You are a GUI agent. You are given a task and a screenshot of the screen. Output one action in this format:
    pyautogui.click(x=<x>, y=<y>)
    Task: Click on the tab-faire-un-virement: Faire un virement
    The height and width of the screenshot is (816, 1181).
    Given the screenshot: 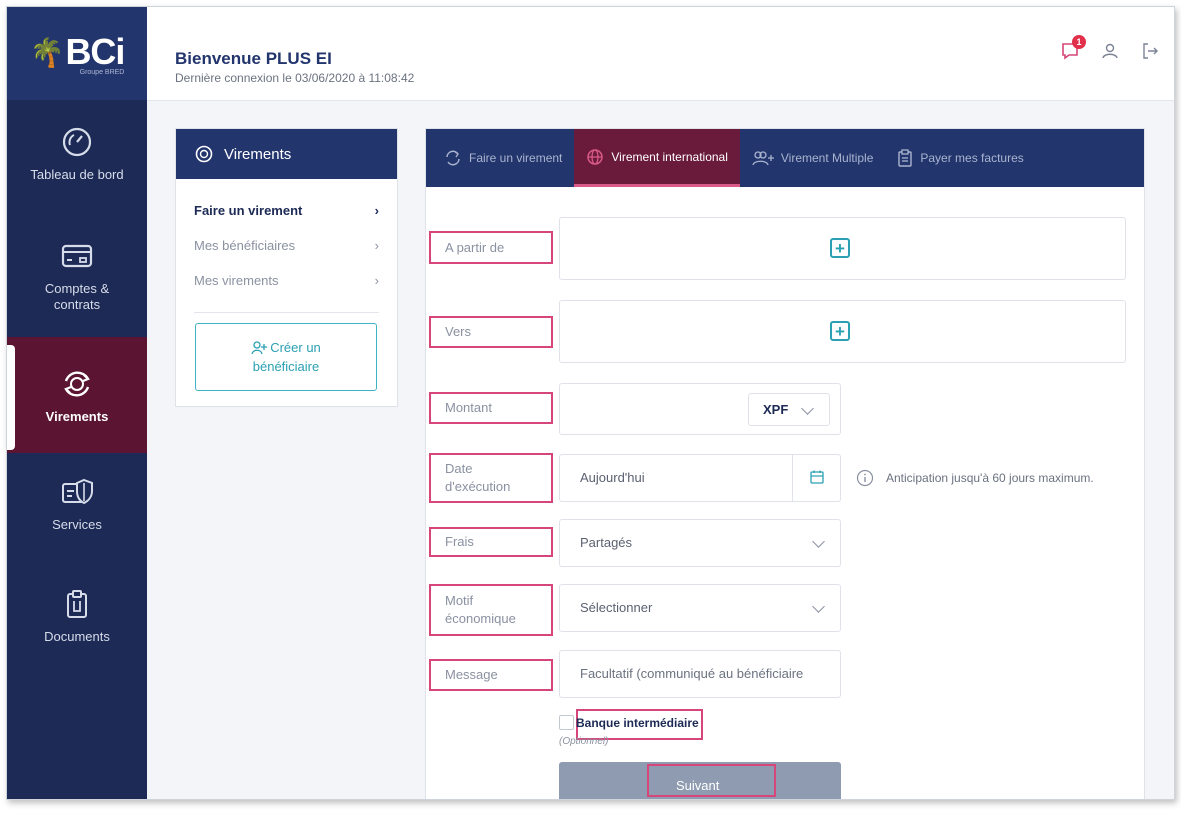 What is the action you would take?
    pyautogui.click(x=500, y=158)
    